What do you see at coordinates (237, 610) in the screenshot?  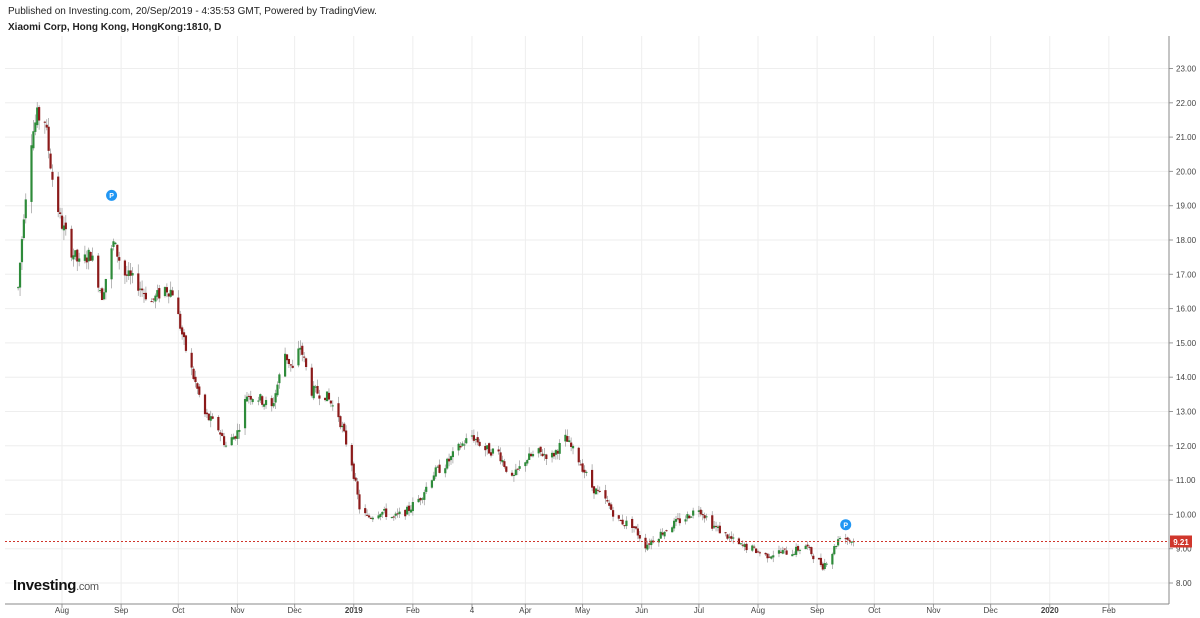 I see `x-tick-label: Nov` at bounding box center [237, 610].